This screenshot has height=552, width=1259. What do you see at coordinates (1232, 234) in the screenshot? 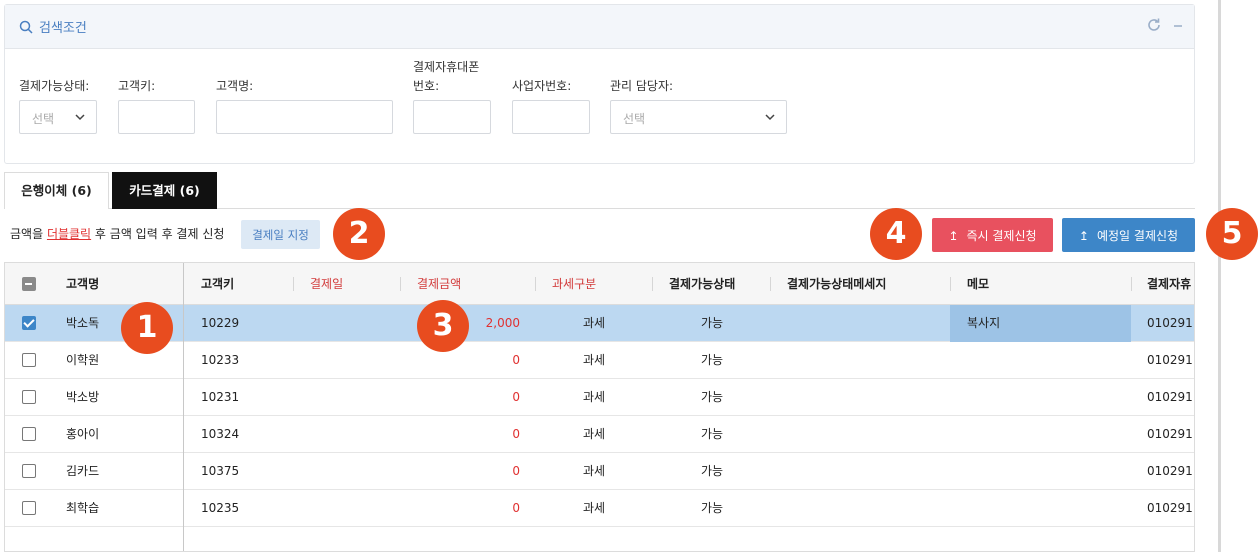
I see `step-marker-5: 5` at bounding box center [1232, 234].